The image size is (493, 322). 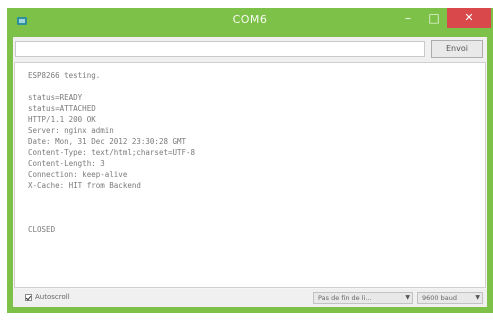 I want to click on output-line: Content-Type: text/html;charset=UTF-8, so click(x=112, y=152).